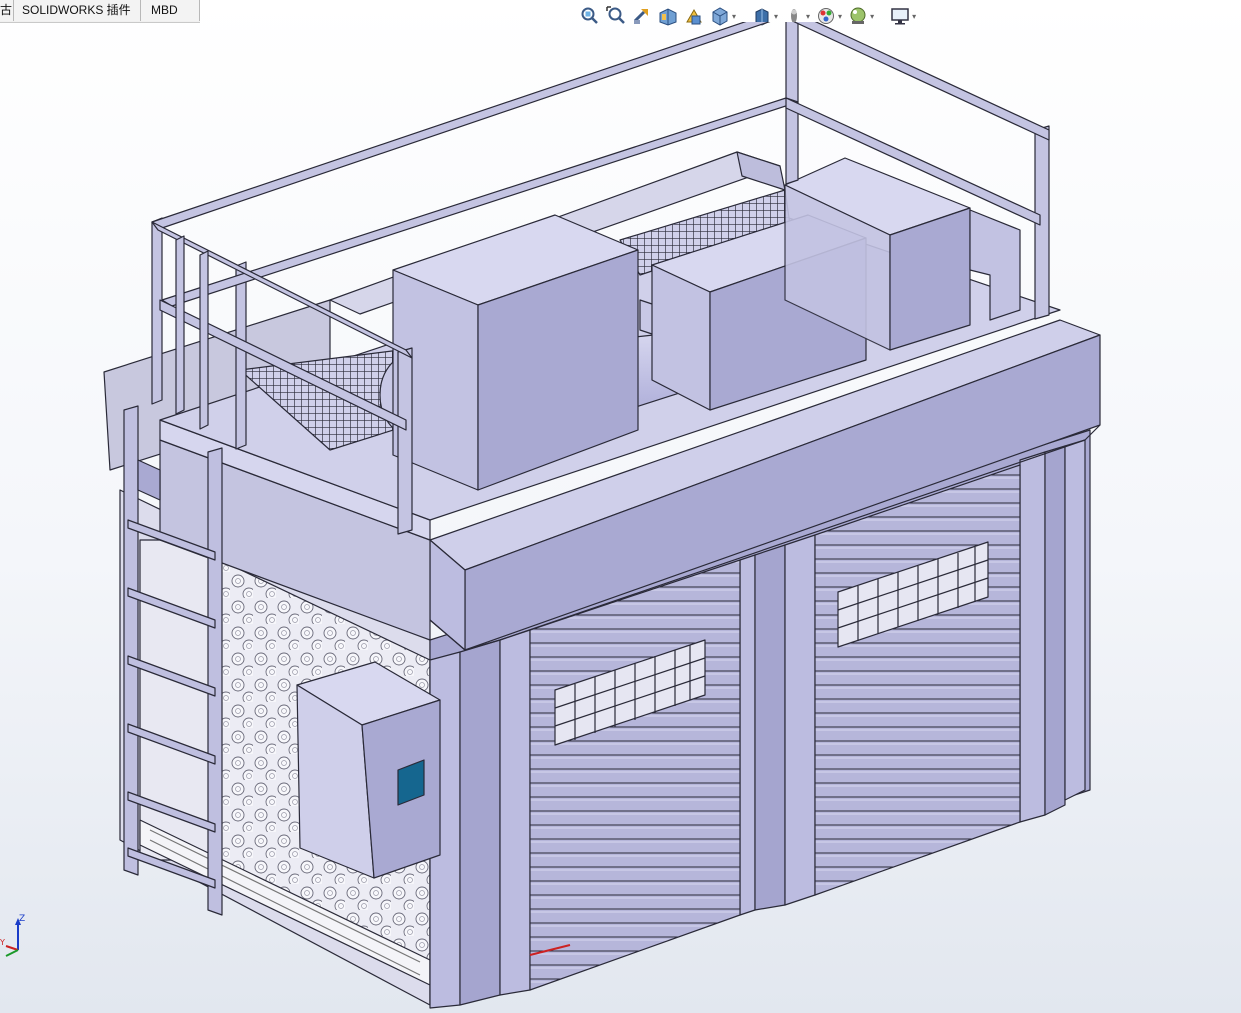 Image resolution: width=1241 pixels, height=1013 pixels. Describe the element at coordinates (914, 16) in the screenshot. I see `view-settings-dropdown-icon: ▾` at that location.